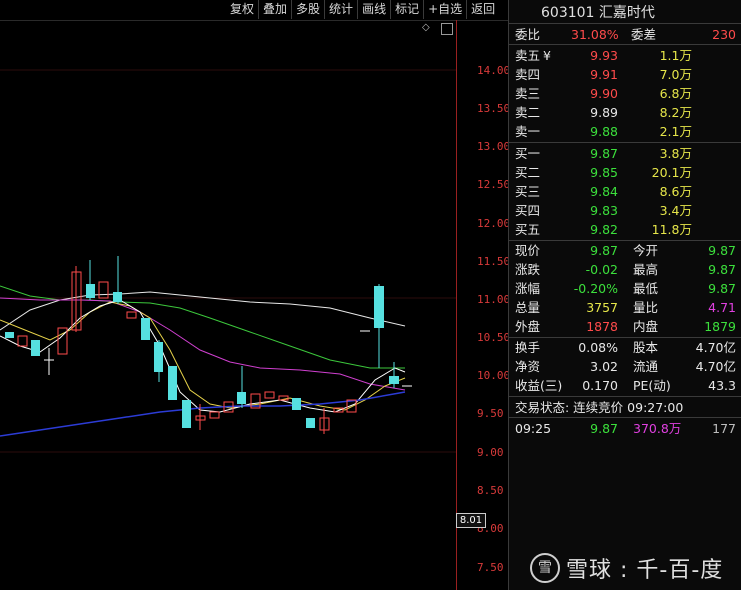 The height and width of the screenshot is (590, 741). I want to click on snowball-icon: 雪, so click(545, 568).